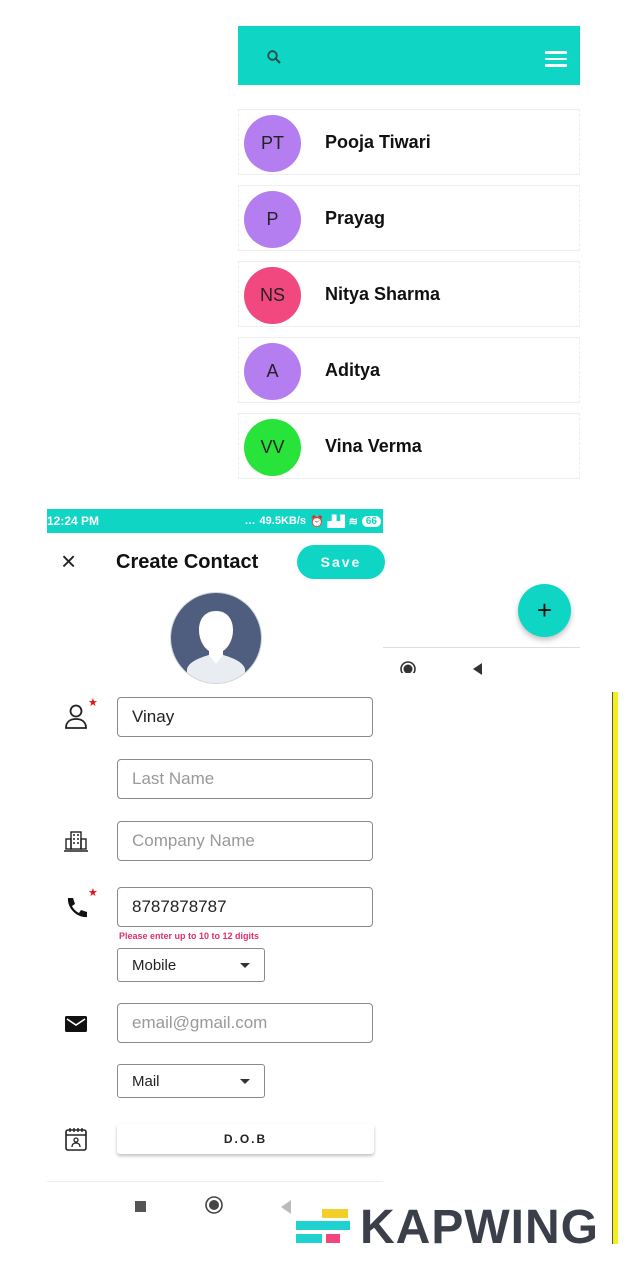 The image size is (640, 1280). I want to click on signal-icon: ▟▟, so click(336, 521).